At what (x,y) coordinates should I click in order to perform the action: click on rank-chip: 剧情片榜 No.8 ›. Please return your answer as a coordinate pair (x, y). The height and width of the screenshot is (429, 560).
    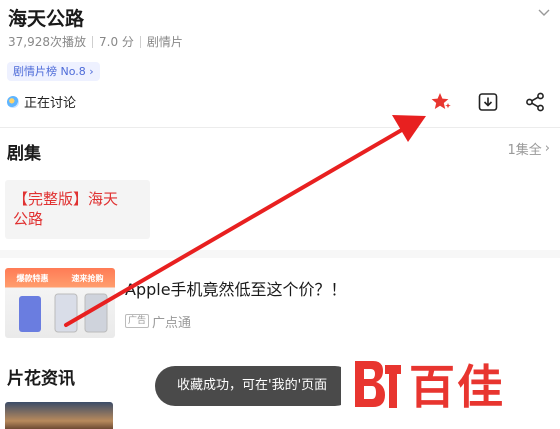
    Looking at the image, I should click on (53, 71).